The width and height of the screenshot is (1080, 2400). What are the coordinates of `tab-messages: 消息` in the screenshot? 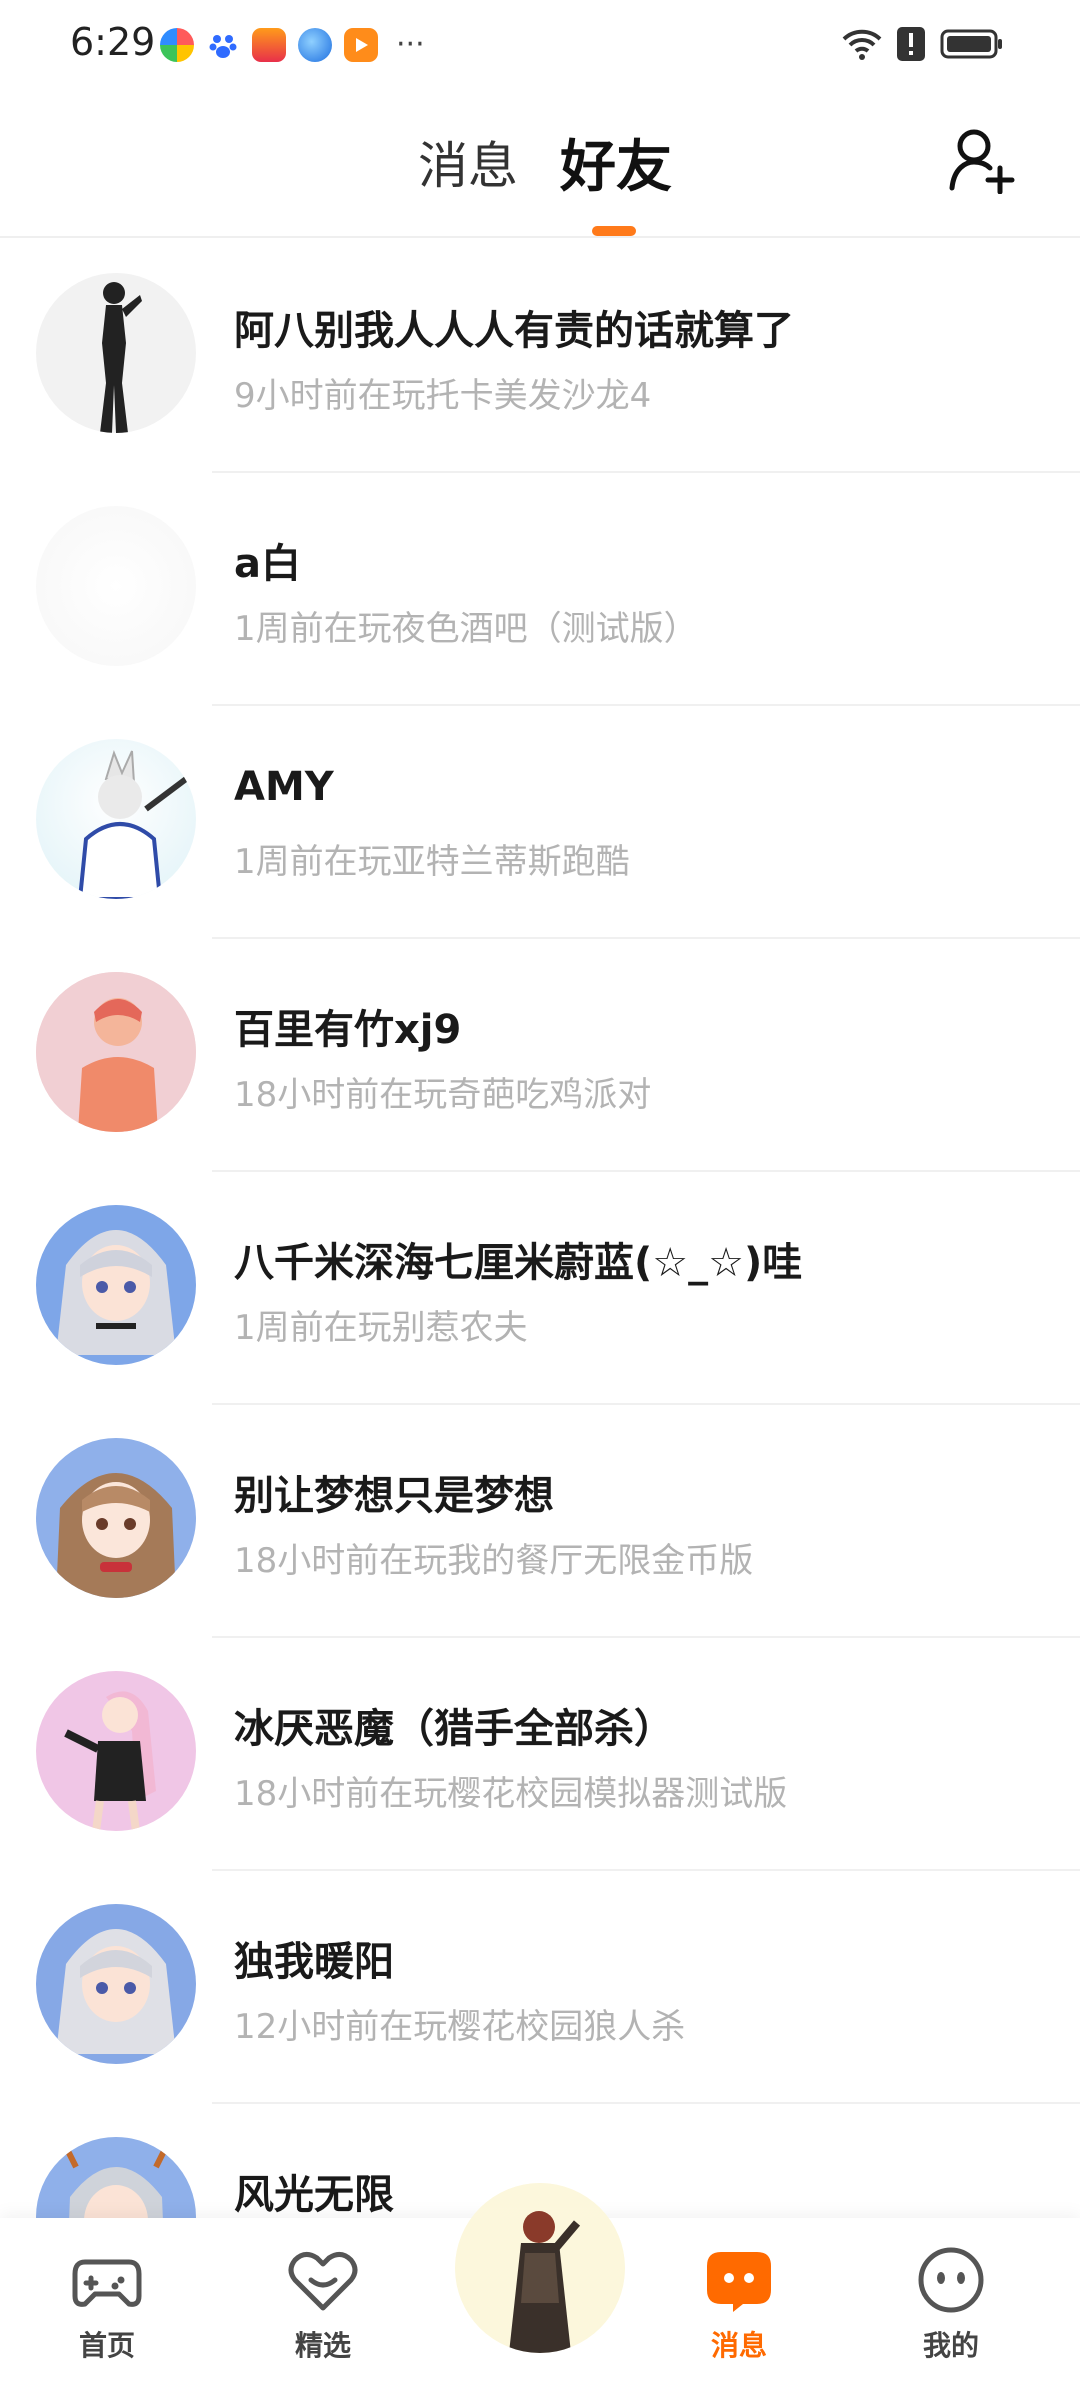 It's located at (468, 162).